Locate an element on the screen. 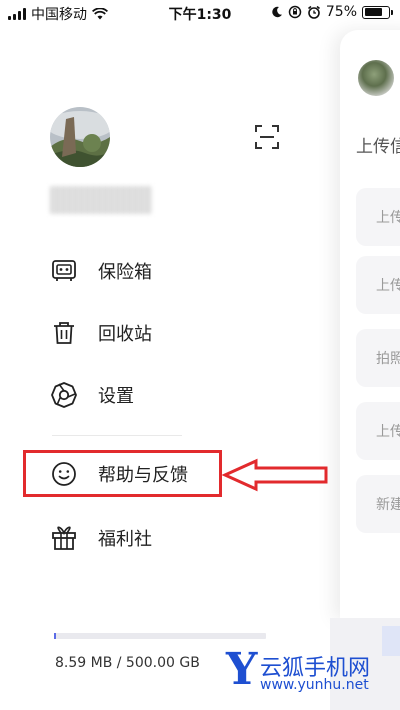  menu-item-settings: 设置 is located at coordinates (92, 395).